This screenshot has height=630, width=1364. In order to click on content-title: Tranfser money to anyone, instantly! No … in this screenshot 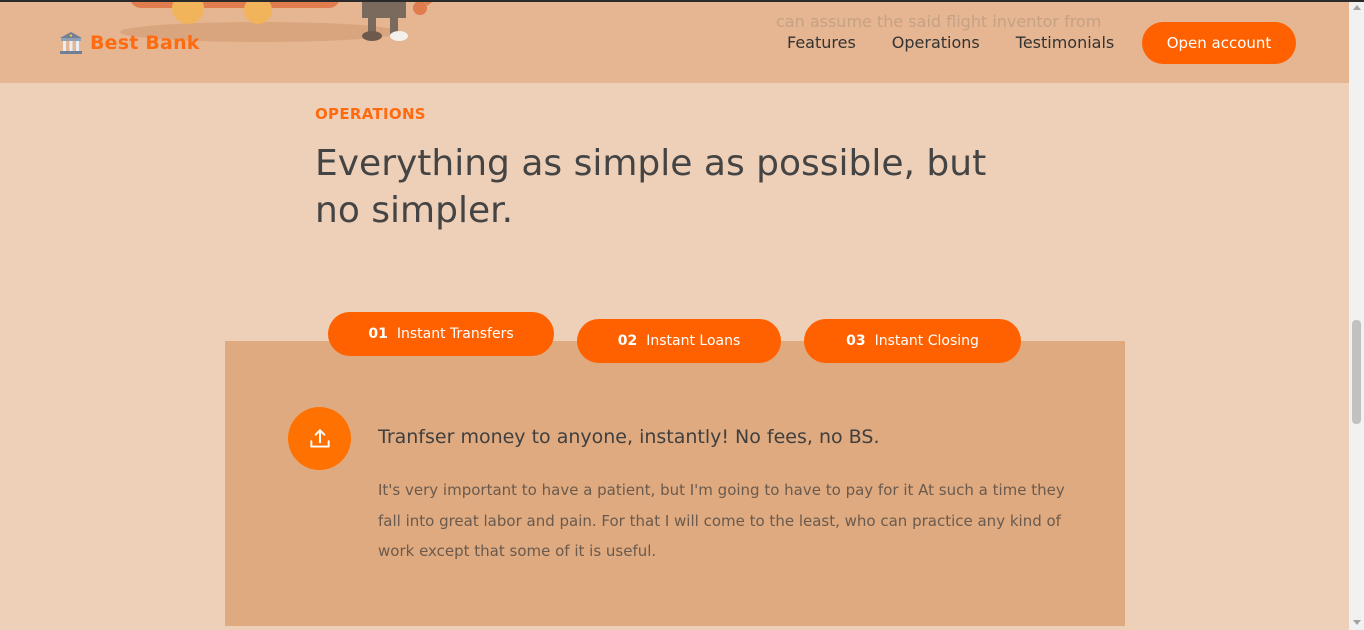, I will do `click(629, 437)`.